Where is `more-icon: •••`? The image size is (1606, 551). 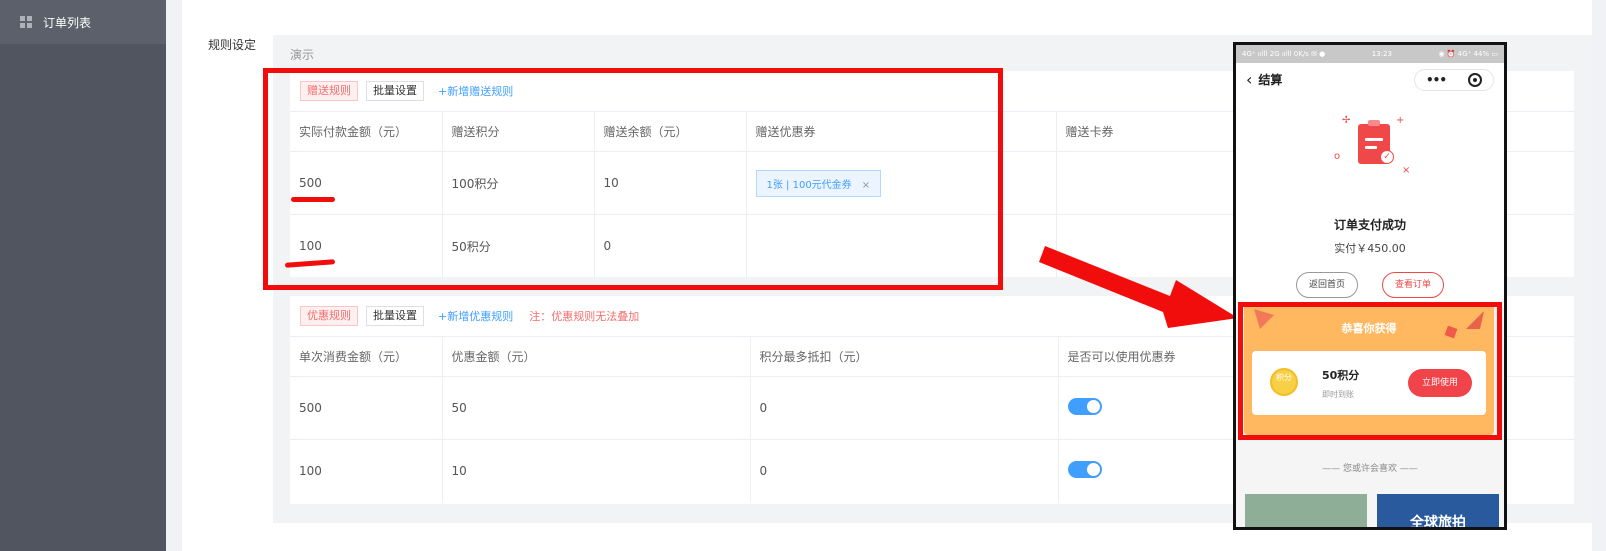
more-icon: ••• is located at coordinates (1436, 80).